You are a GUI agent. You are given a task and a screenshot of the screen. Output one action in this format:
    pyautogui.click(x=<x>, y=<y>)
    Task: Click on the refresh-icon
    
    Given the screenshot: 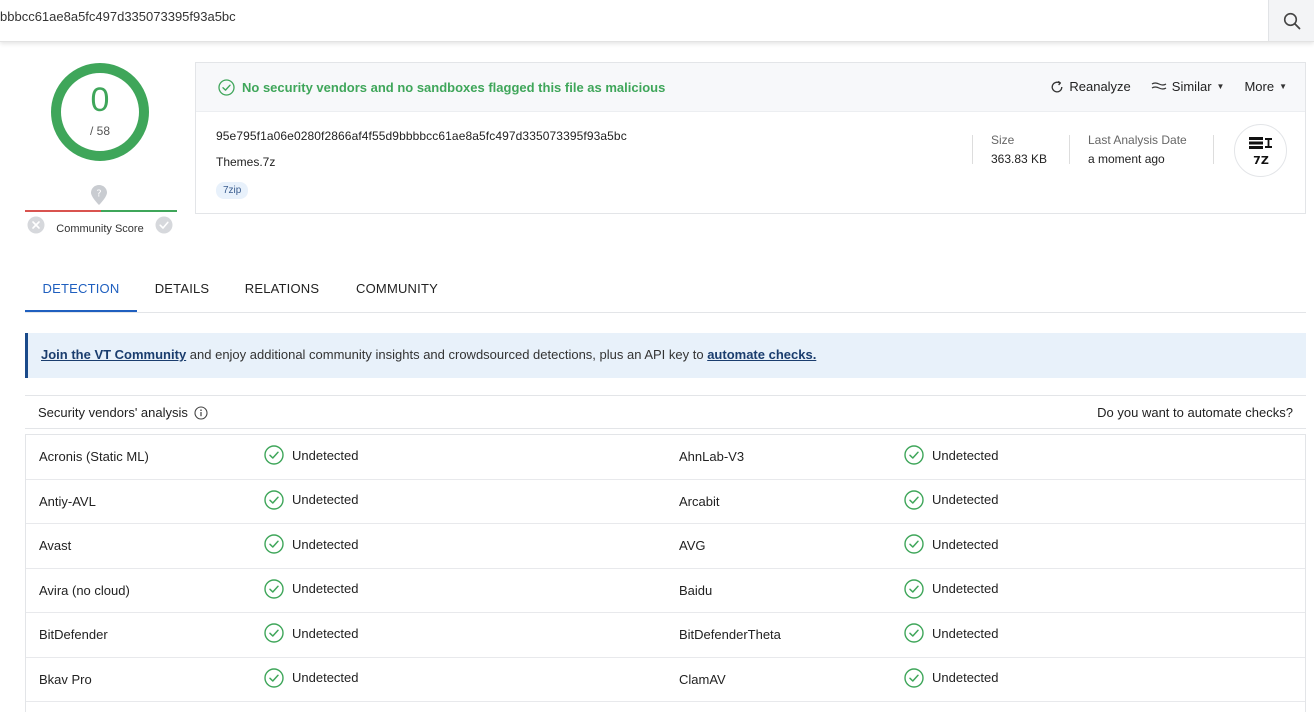 What is the action you would take?
    pyautogui.click(x=1057, y=86)
    